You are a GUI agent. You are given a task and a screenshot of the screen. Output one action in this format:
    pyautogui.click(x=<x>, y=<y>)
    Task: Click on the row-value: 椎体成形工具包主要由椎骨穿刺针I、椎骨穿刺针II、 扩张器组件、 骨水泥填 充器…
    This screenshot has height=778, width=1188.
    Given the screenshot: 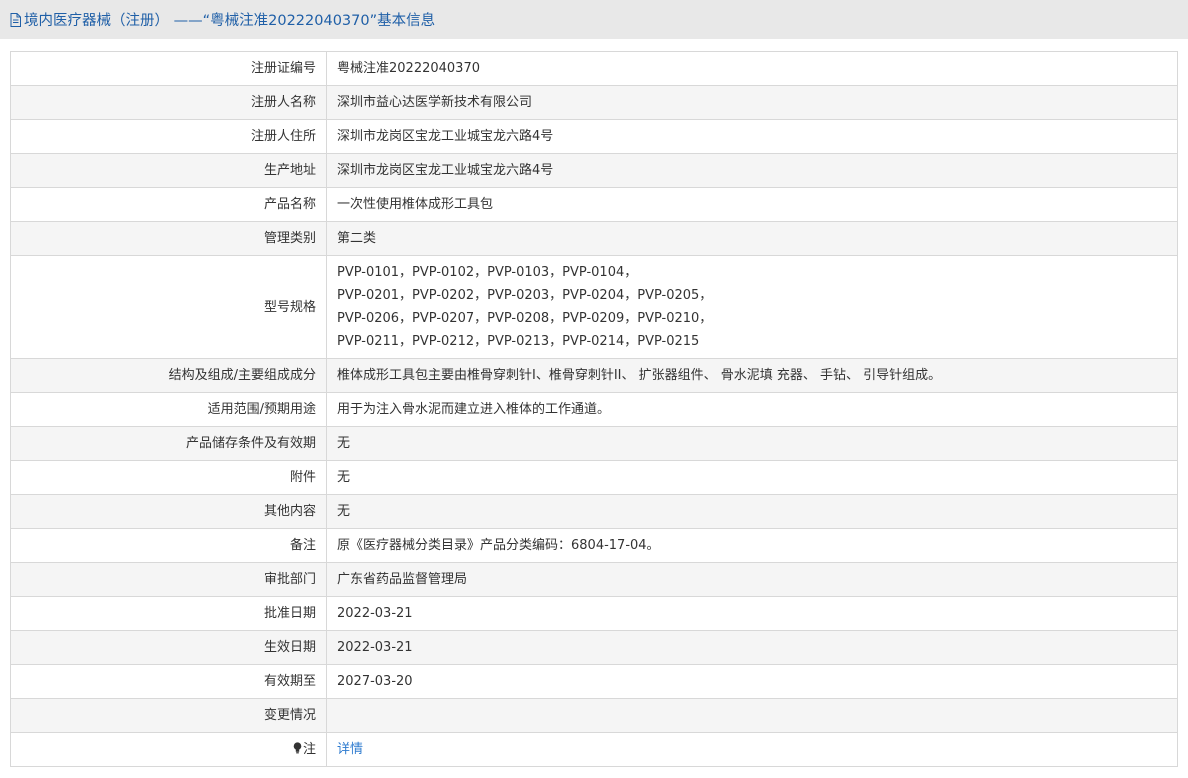 What is the action you would take?
    pyautogui.click(x=752, y=375)
    